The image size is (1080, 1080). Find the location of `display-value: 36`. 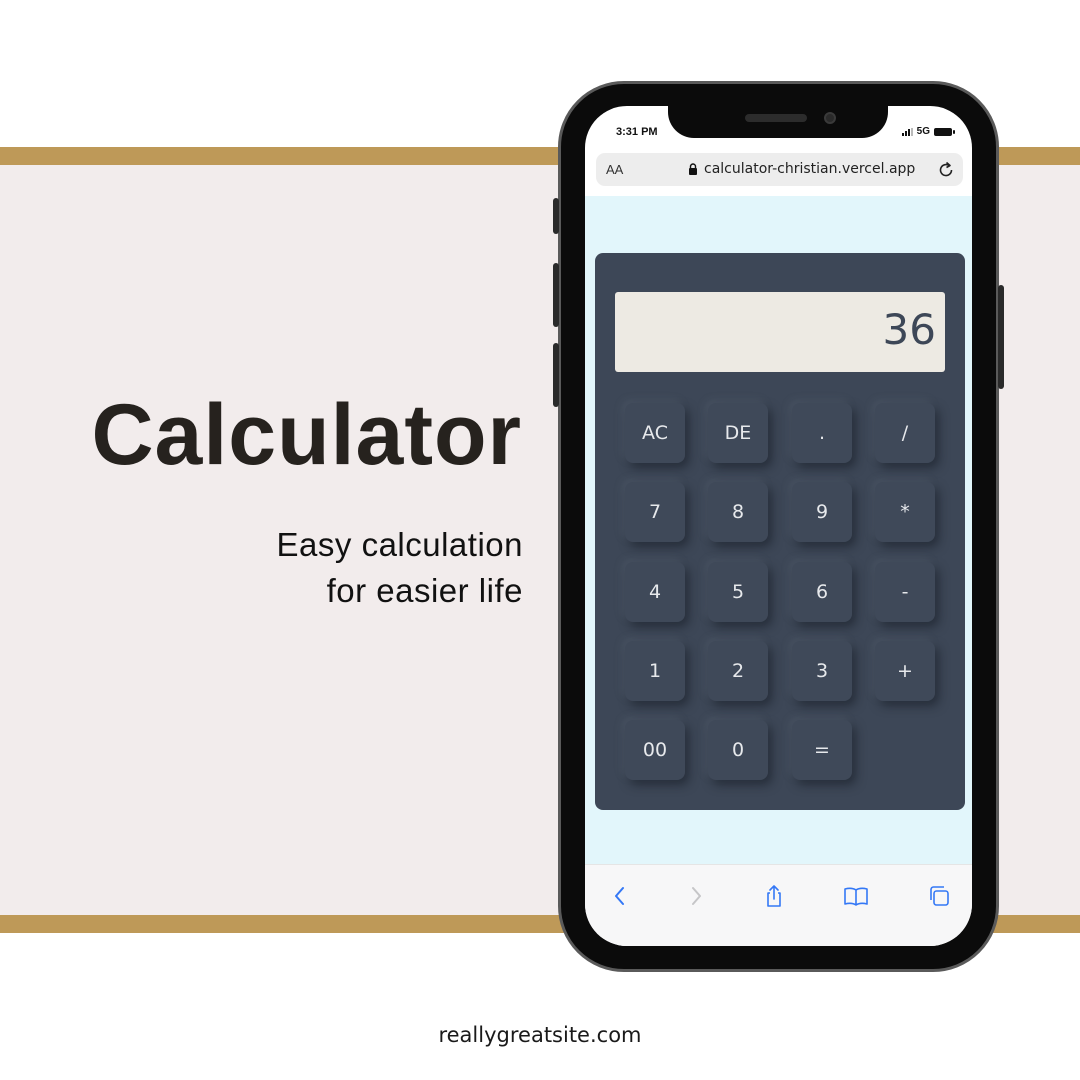

display-value: 36 is located at coordinates (909, 329).